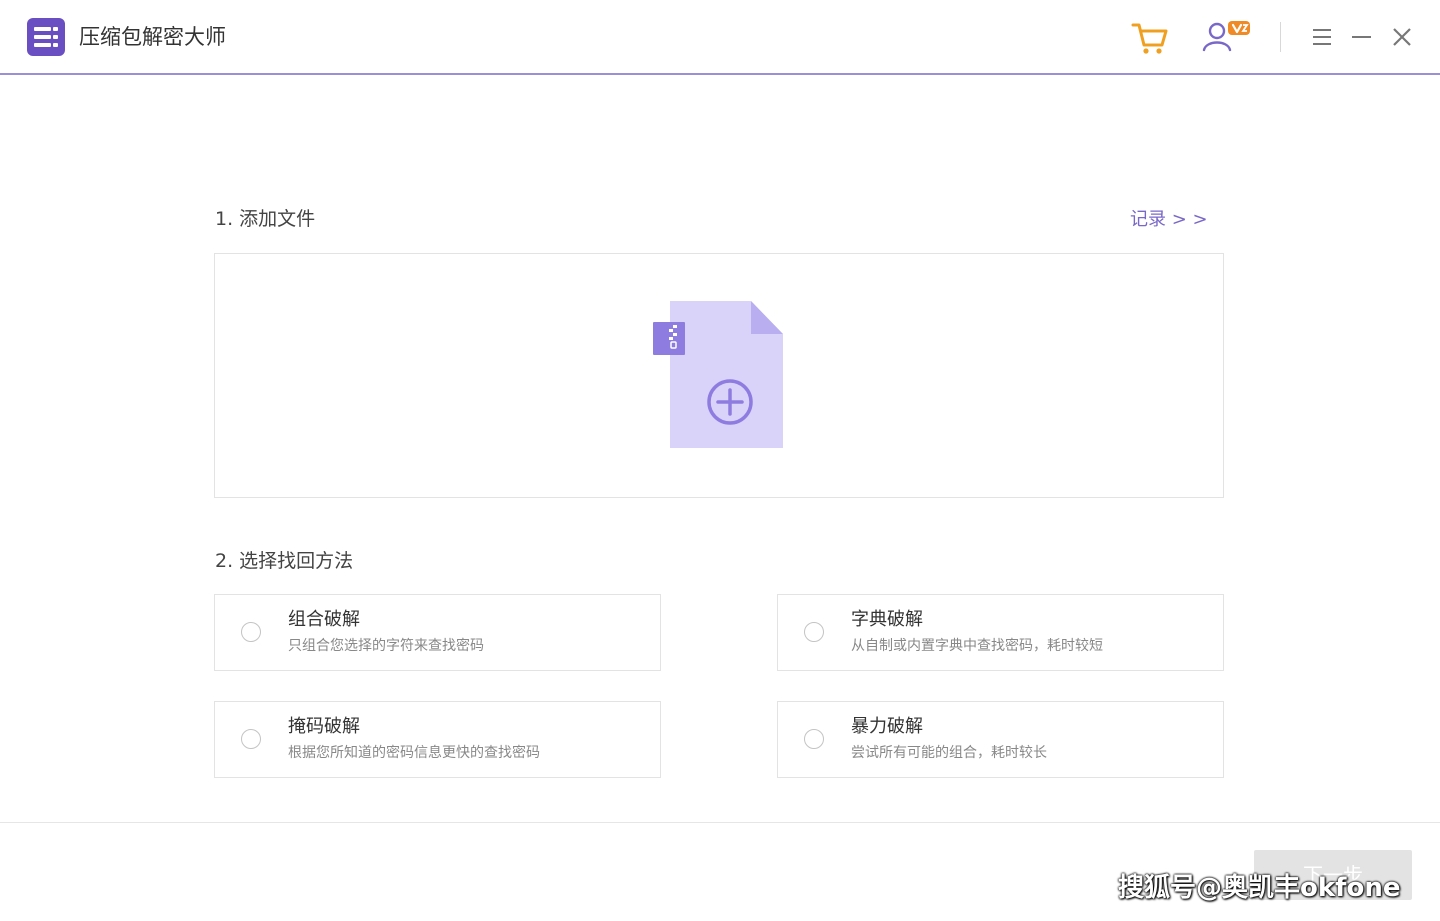 Image resolution: width=1440 pixels, height=921 pixels. What do you see at coordinates (977, 646) in the screenshot?
I see `option-description: 从自制或内置字典中查找密码，耗时较短` at bounding box center [977, 646].